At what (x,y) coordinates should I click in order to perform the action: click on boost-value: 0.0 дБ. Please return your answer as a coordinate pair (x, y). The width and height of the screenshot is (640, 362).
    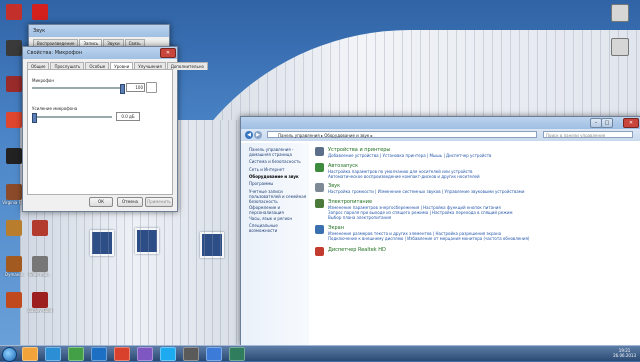
    Looking at the image, I should click on (128, 116).